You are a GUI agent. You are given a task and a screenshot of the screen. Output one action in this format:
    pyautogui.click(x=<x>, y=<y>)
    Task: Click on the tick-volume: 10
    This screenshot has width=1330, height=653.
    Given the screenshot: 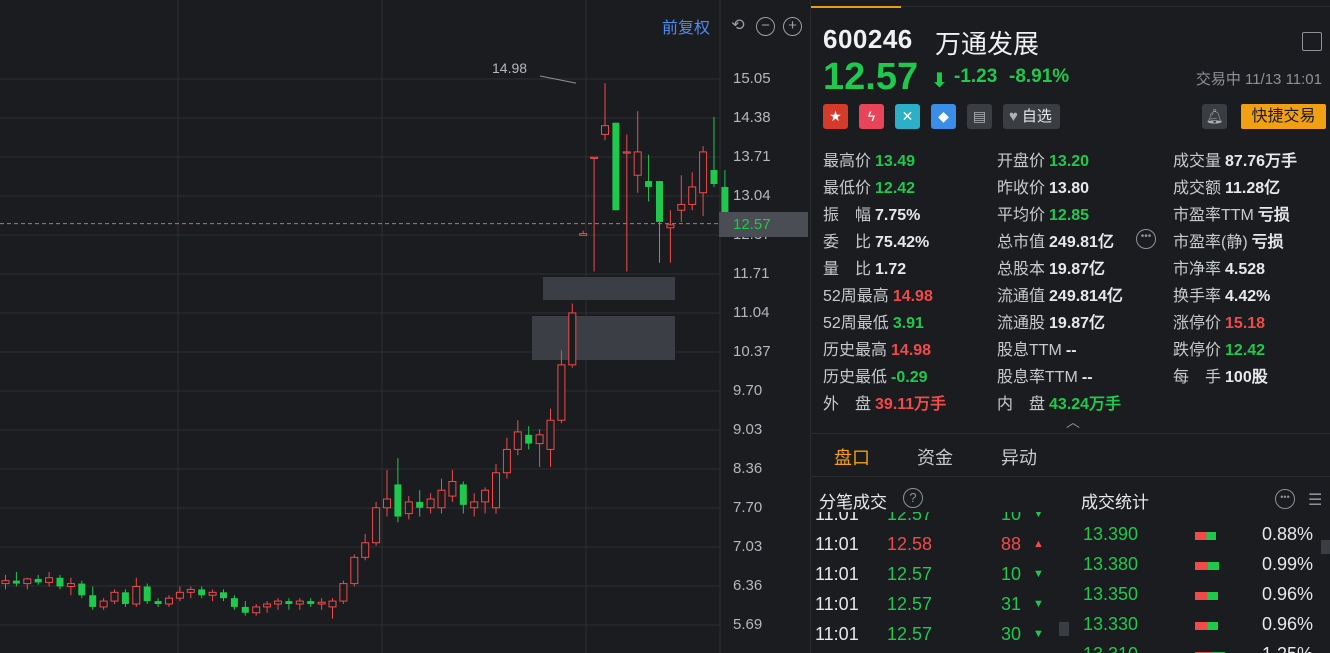 What is the action you would take?
    pyautogui.click(x=1011, y=574)
    